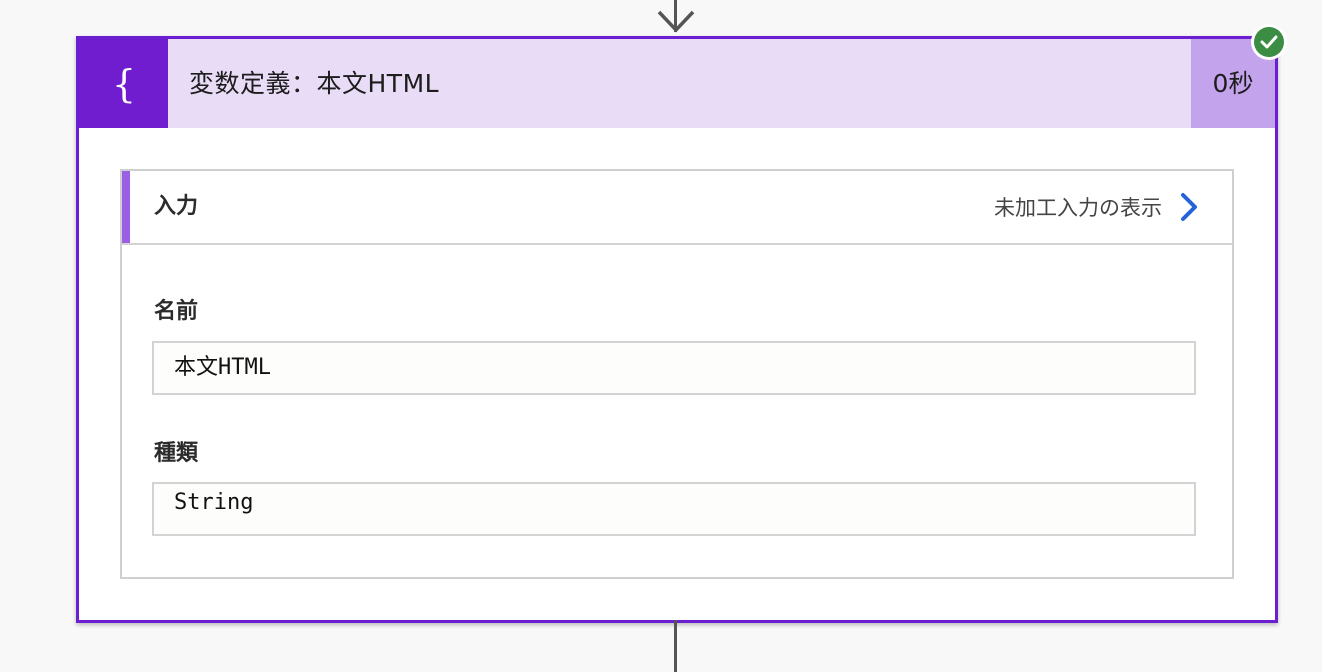 The height and width of the screenshot is (672, 1322). What do you see at coordinates (675, 646) in the screenshot?
I see `connector-line-bottom` at bounding box center [675, 646].